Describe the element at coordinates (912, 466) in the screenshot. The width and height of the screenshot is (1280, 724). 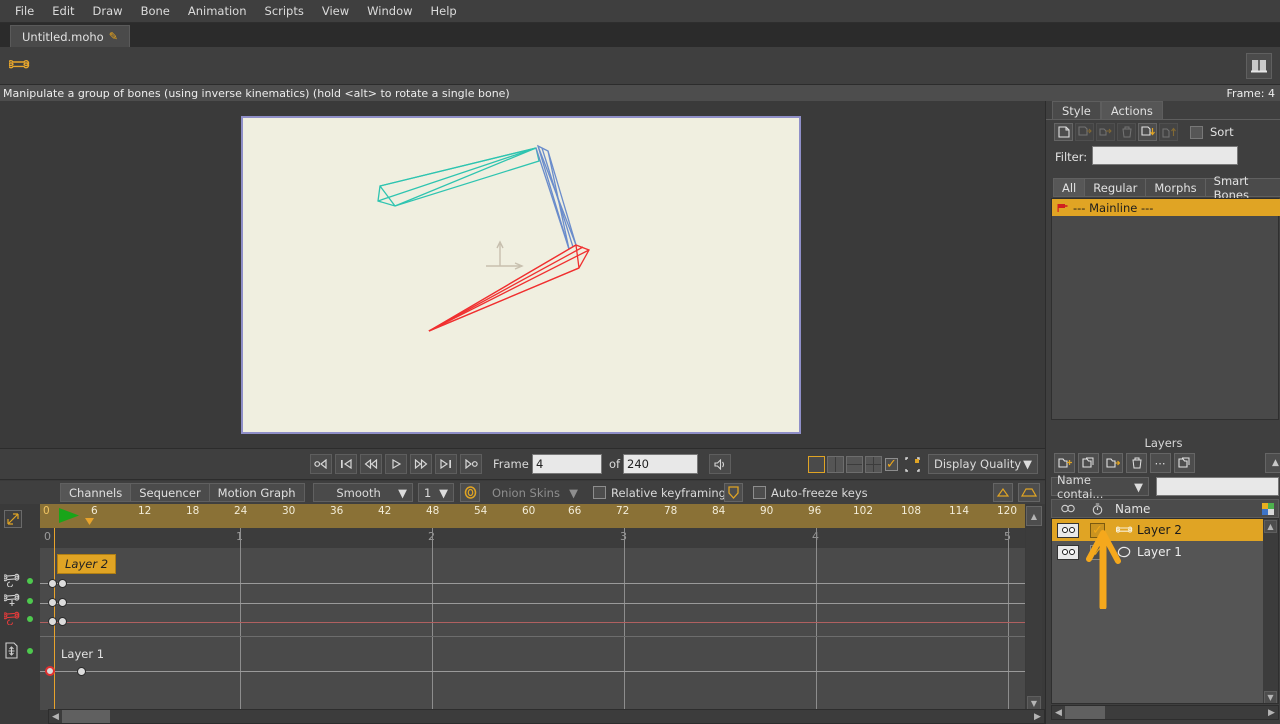
I see `select-bounds-icon` at that location.